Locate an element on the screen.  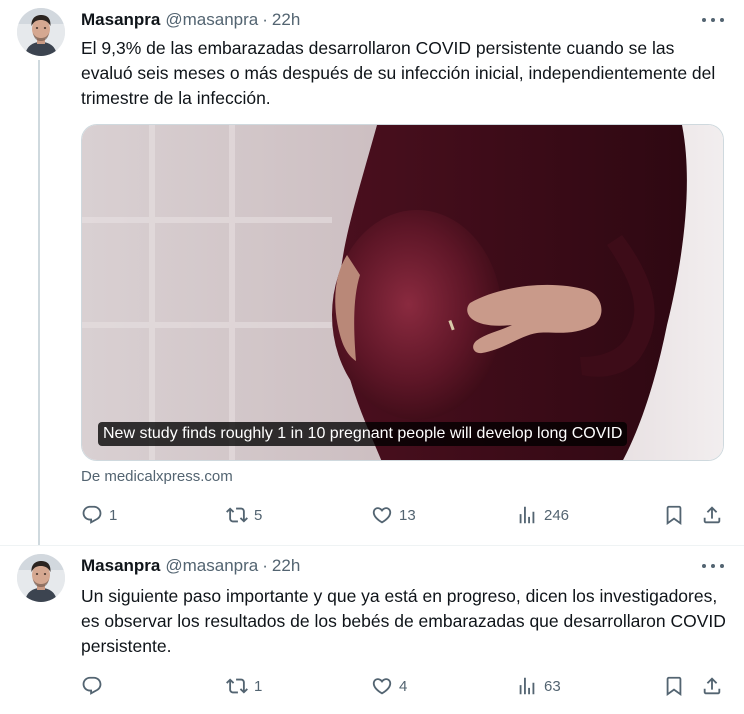
retweet-button: 5 is located at coordinates (244, 515).